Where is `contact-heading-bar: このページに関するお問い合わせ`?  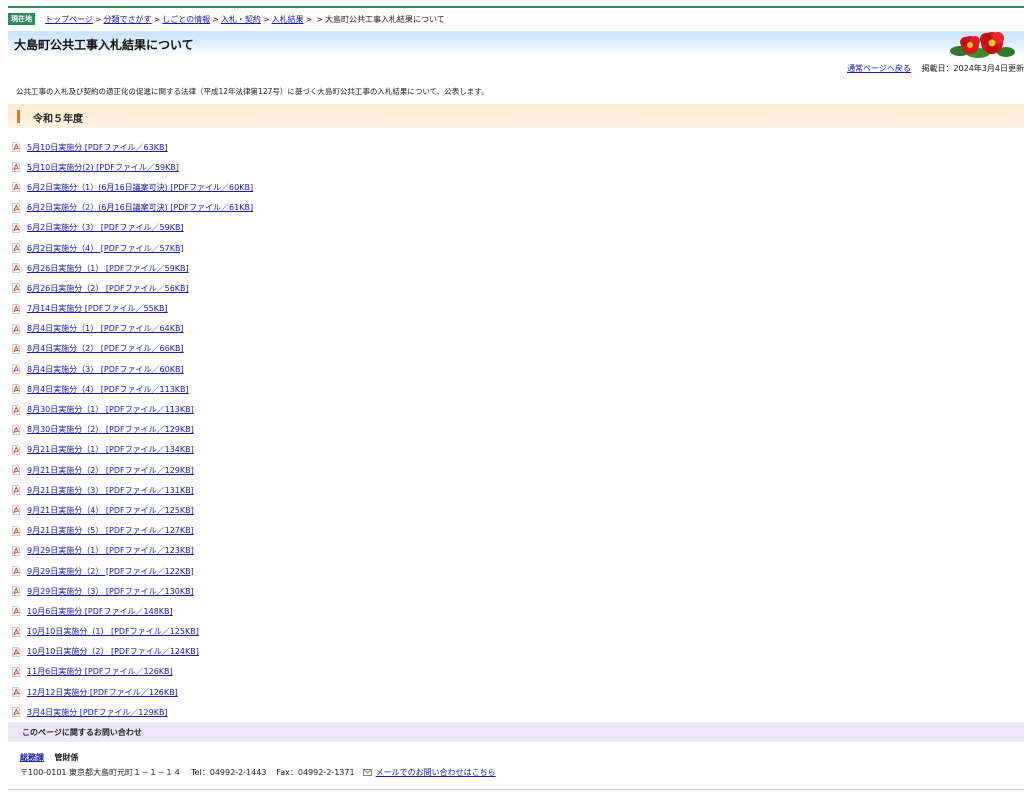 contact-heading-bar: このページに関するお問い合わせ is located at coordinates (516, 732).